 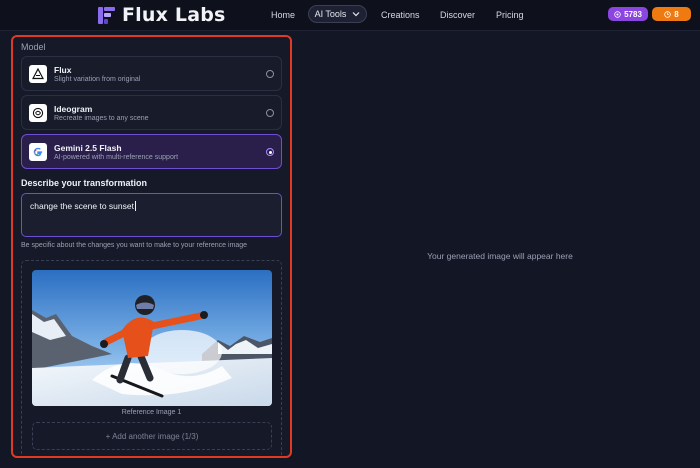 What do you see at coordinates (283, 15) in the screenshot?
I see `nav-home: Home` at bounding box center [283, 15].